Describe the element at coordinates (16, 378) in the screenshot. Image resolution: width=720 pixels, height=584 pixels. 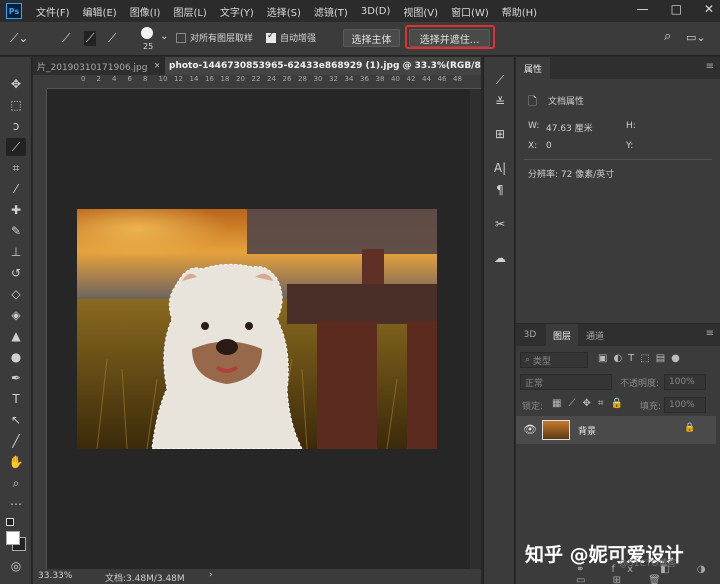
I see `pen-tool-icon: ✒` at that location.